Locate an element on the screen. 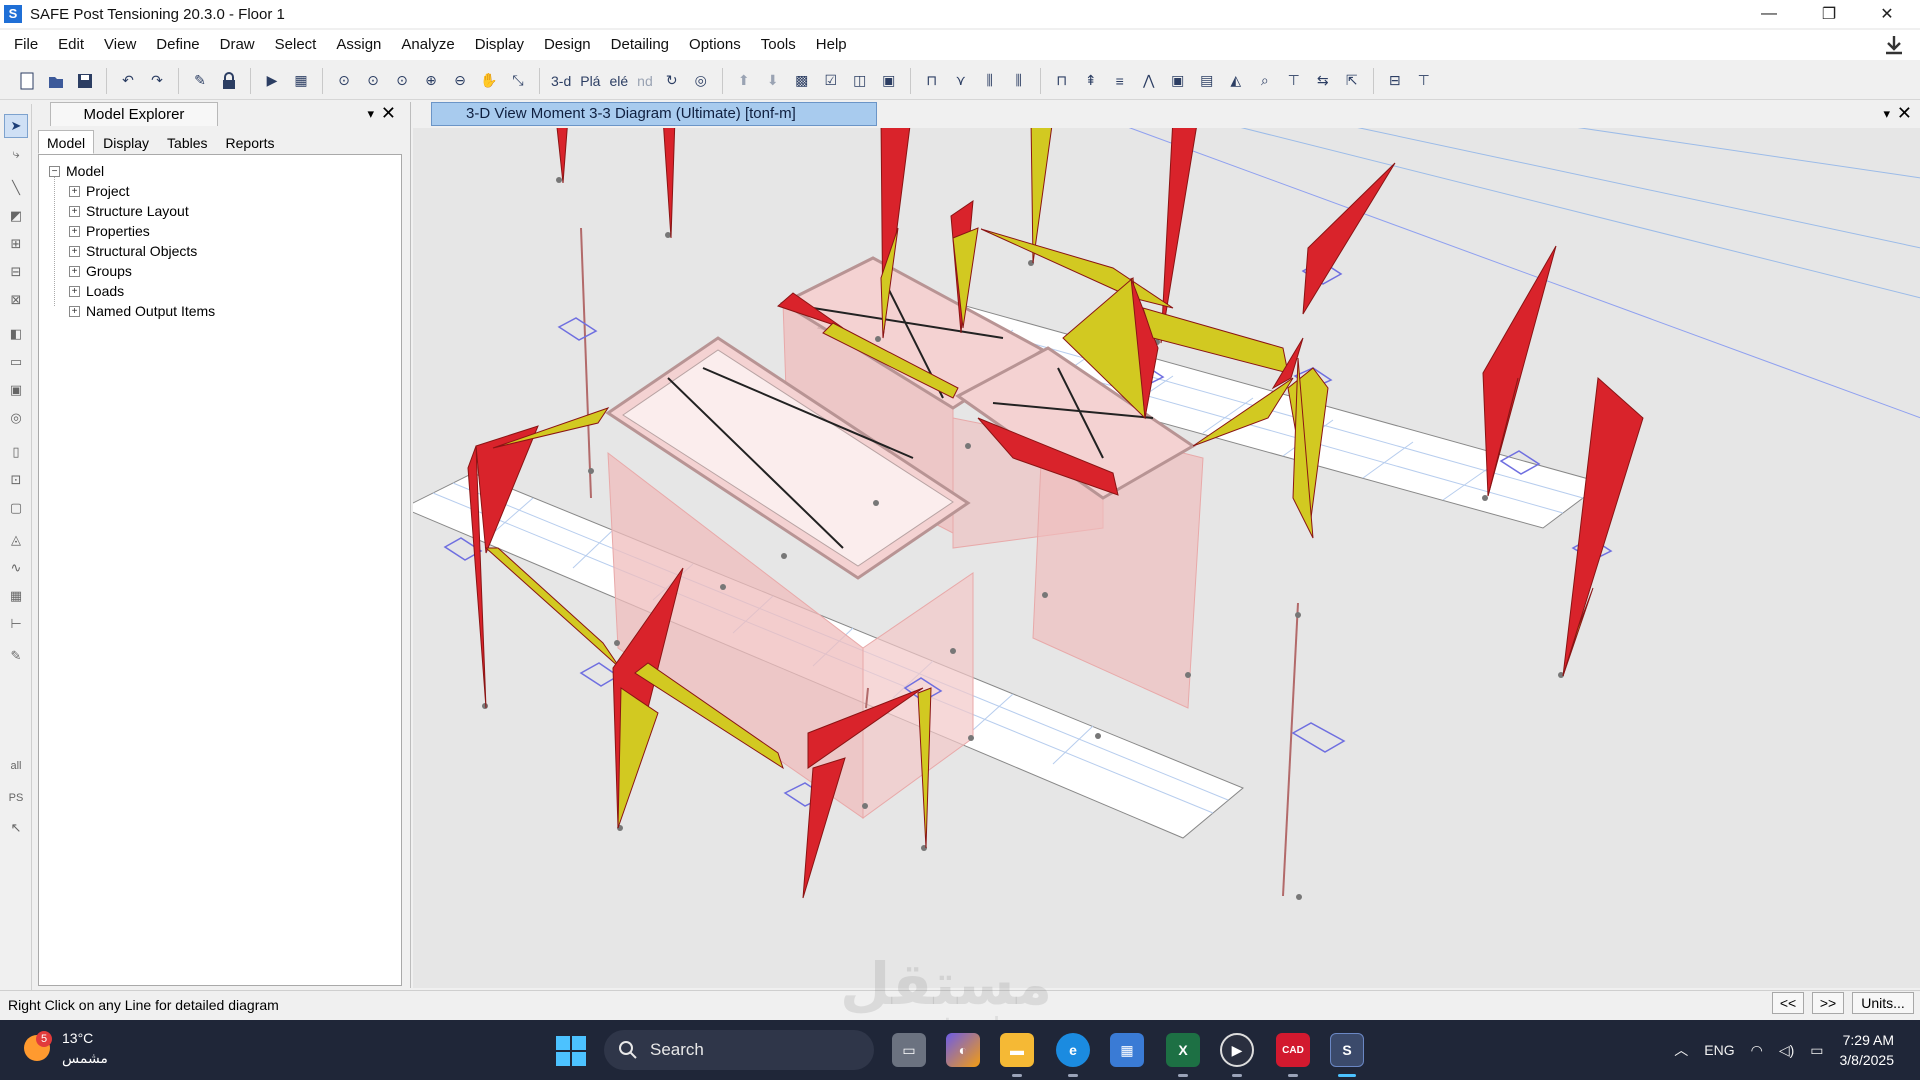 The image size is (1920, 1080). pointer-icon: ➤ is located at coordinates (16, 126).